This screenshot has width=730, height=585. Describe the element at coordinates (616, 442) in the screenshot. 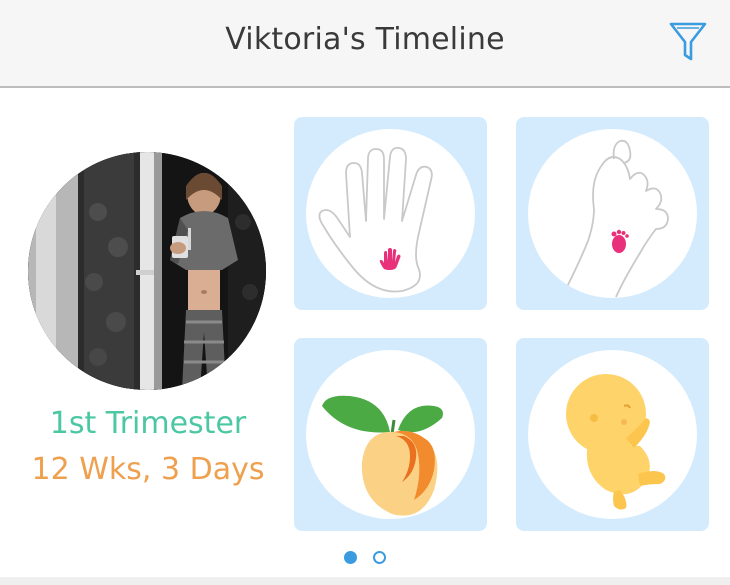

I see `fetus-icon` at that location.